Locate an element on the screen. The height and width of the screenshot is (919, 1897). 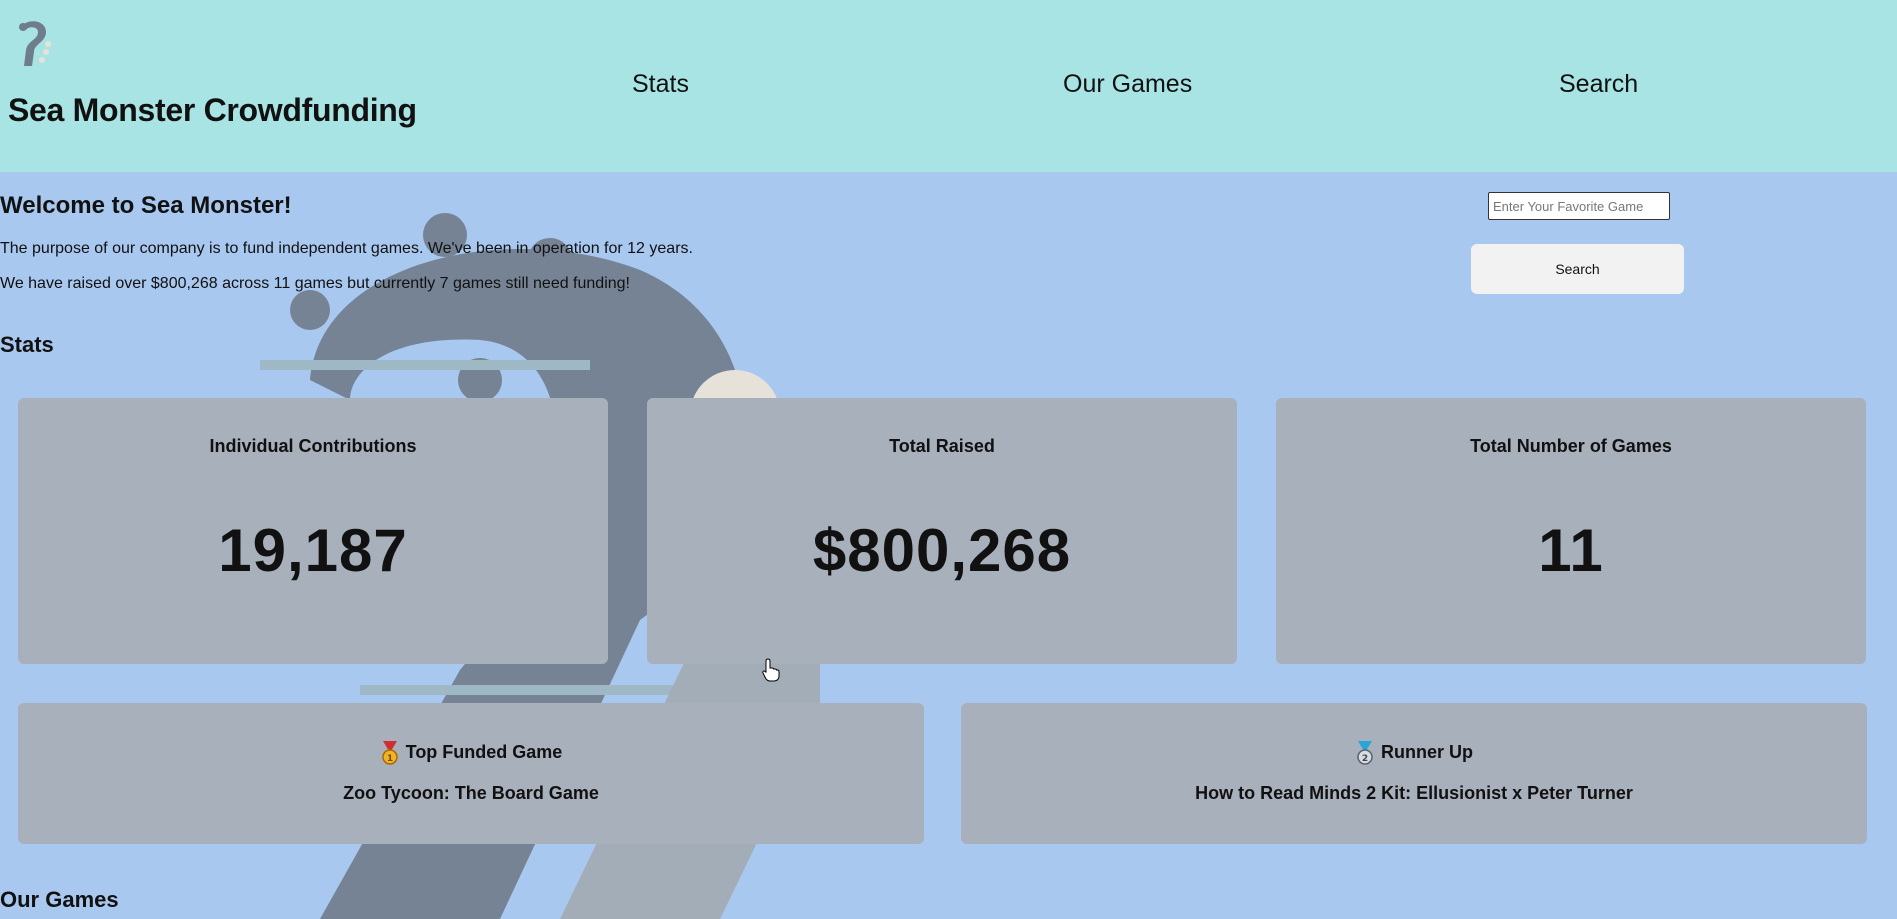
stat-label: Total Number of Games is located at coordinates (1571, 446).